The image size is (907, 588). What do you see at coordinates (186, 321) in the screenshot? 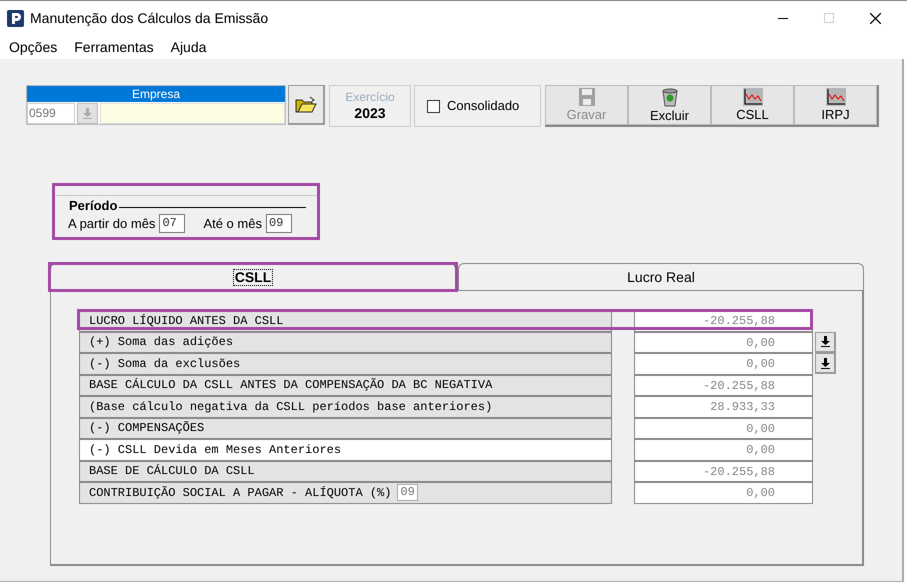
I see `row-label: LUCRO LÍQUIDO ANTES DA CSLL` at bounding box center [186, 321].